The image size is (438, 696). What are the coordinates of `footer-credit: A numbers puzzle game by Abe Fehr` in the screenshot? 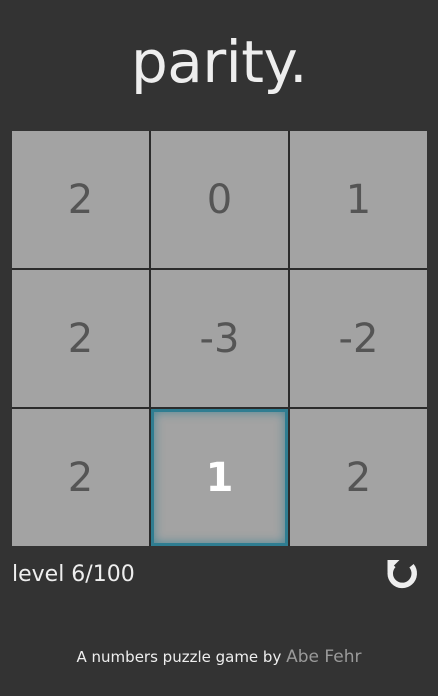 It's located at (219, 657).